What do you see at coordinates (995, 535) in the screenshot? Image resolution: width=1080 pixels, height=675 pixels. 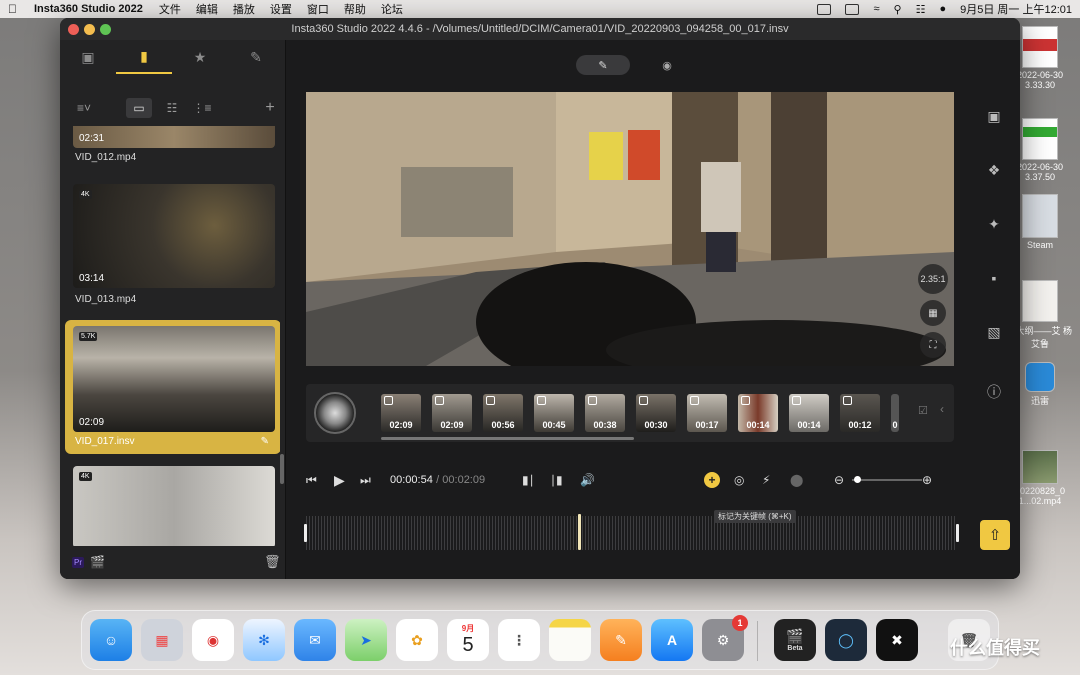 I see `export-button: ⇧` at bounding box center [995, 535].